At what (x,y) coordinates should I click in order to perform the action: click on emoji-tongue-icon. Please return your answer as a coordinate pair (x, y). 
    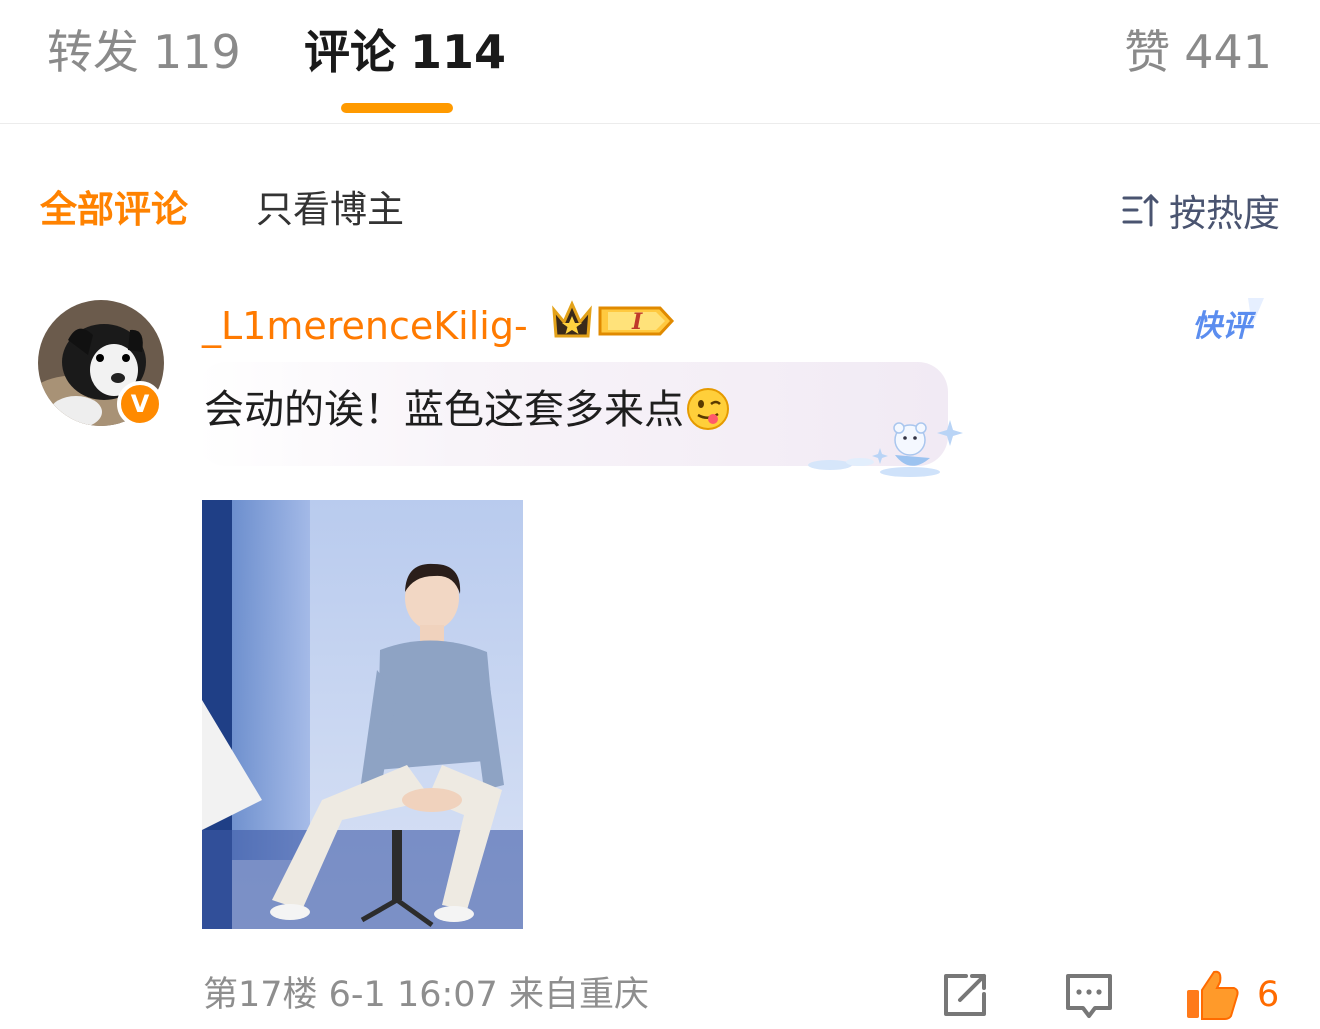
    Looking at the image, I should click on (708, 409).